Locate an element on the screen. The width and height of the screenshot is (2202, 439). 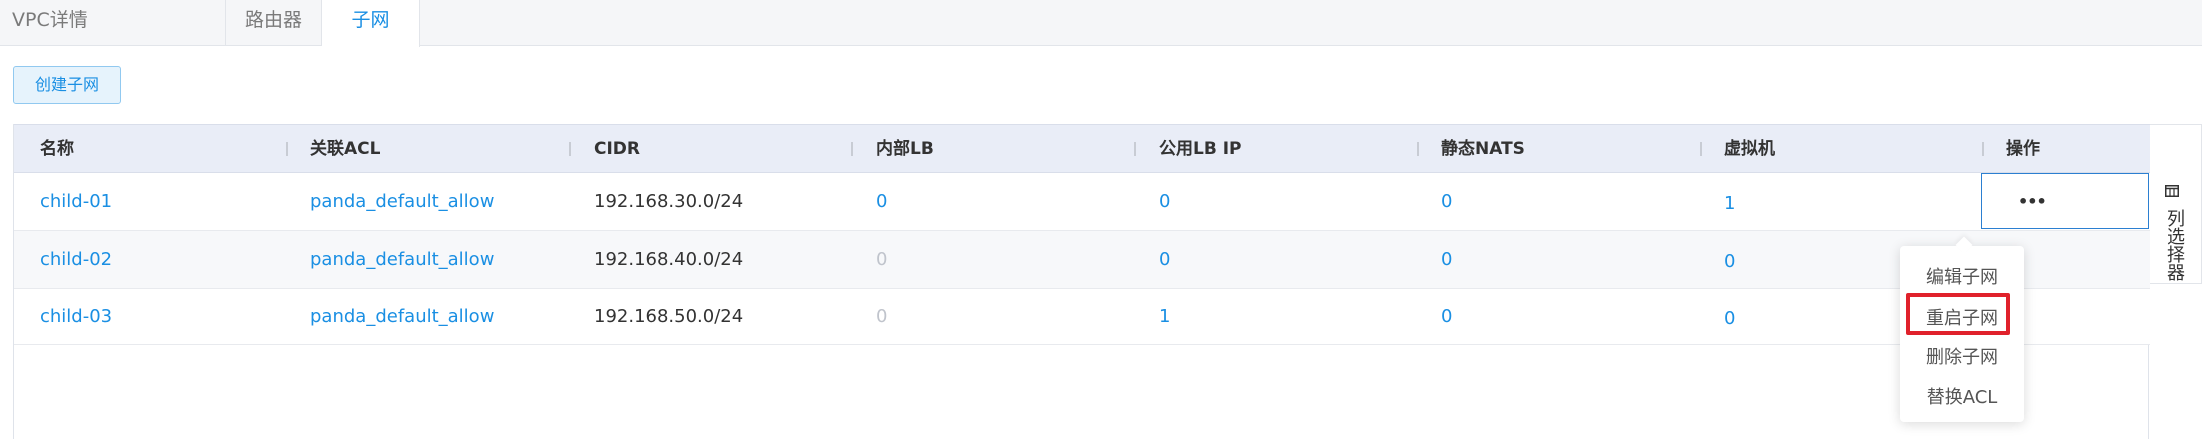
cidr-value: 192.168.30.0/24 is located at coordinates (669, 201).